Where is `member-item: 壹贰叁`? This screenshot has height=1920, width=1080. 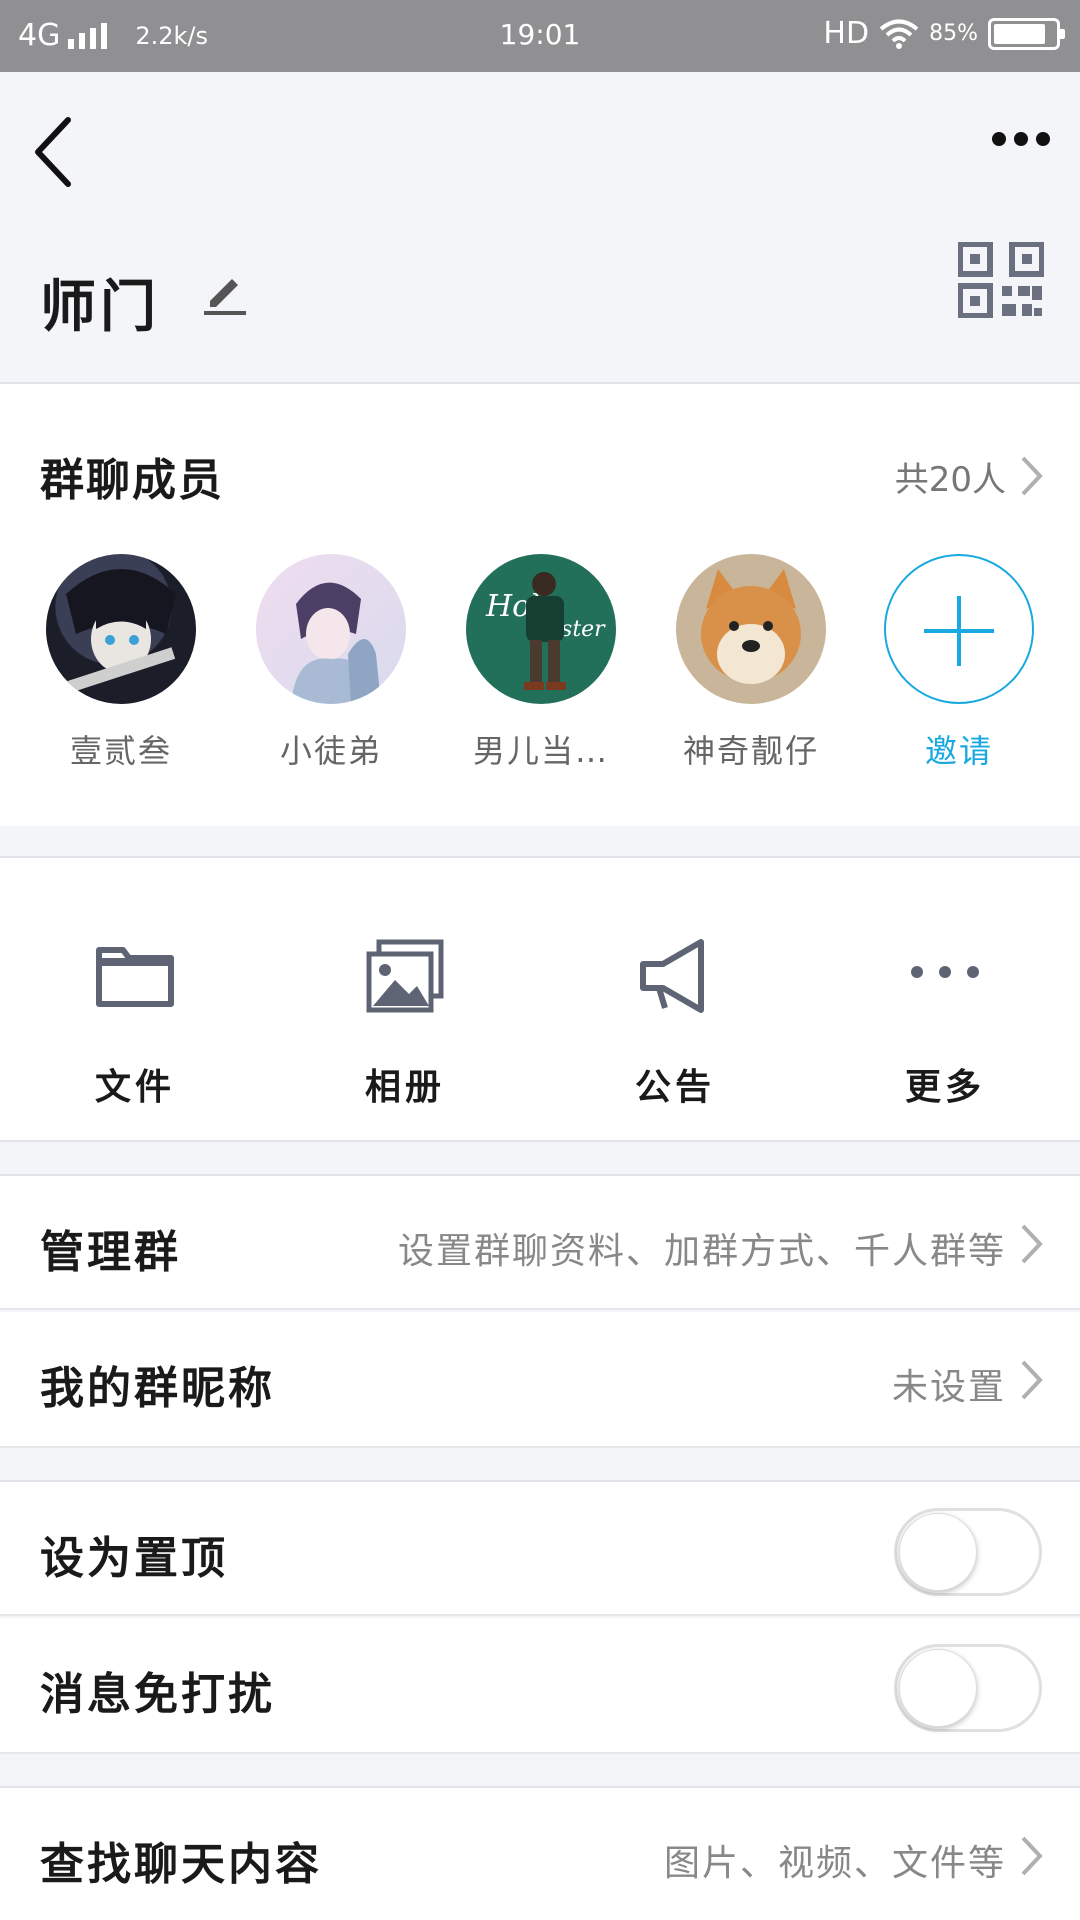
member-item: 壹贰叁 is located at coordinates (121, 663).